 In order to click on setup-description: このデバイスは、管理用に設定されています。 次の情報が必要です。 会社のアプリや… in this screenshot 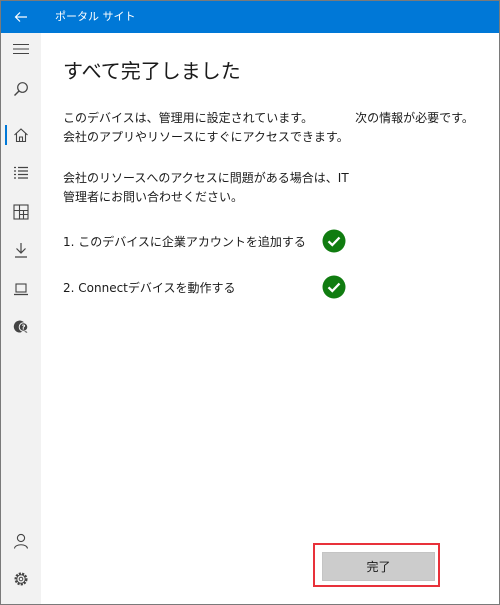, I will do `click(268, 128)`.